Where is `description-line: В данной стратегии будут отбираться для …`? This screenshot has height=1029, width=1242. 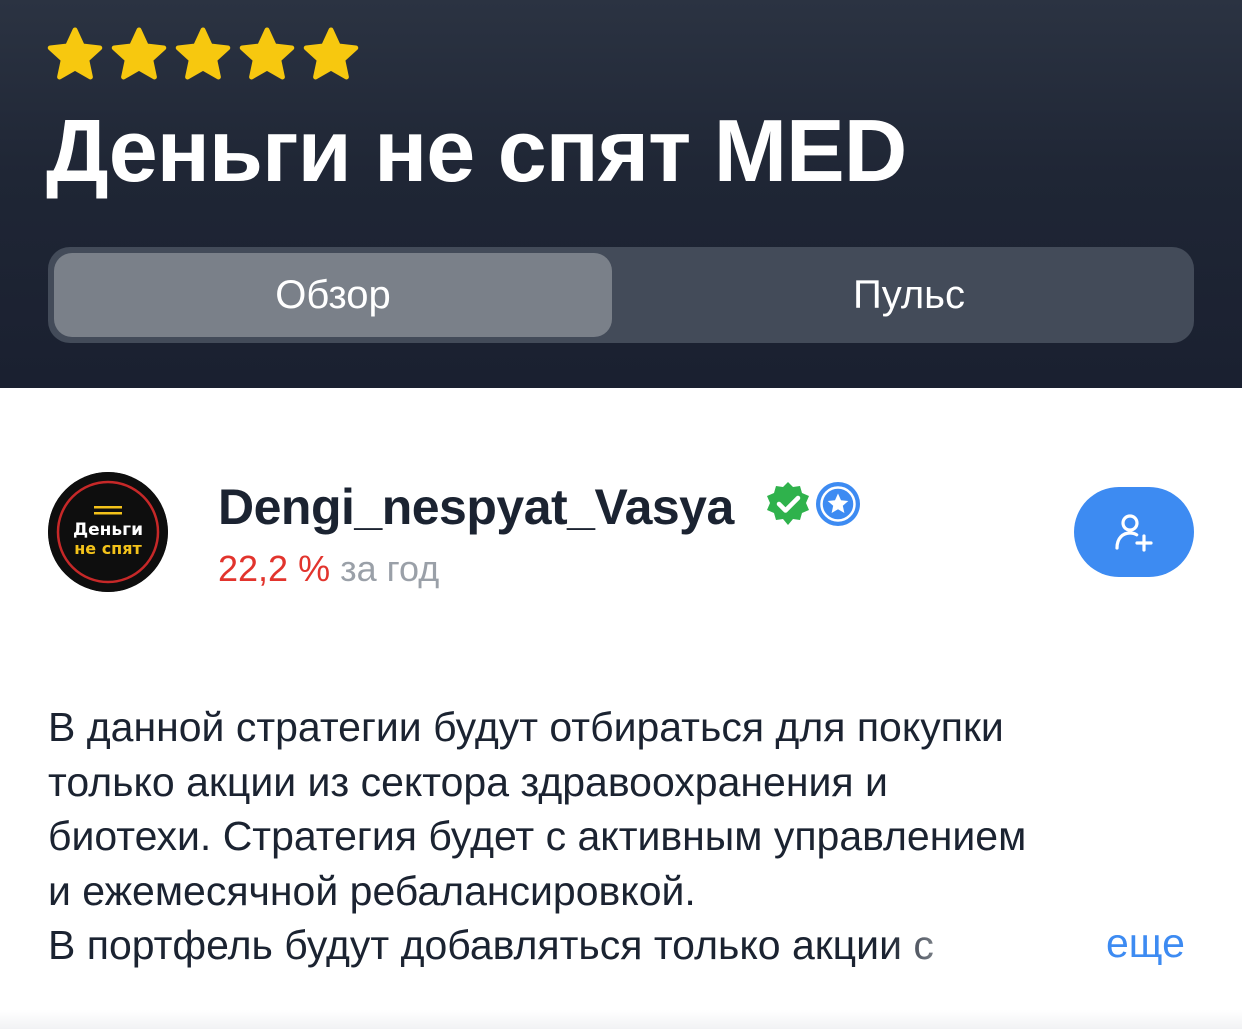 description-line: В данной стратегии будут отбираться для … is located at coordinates (526, 727).